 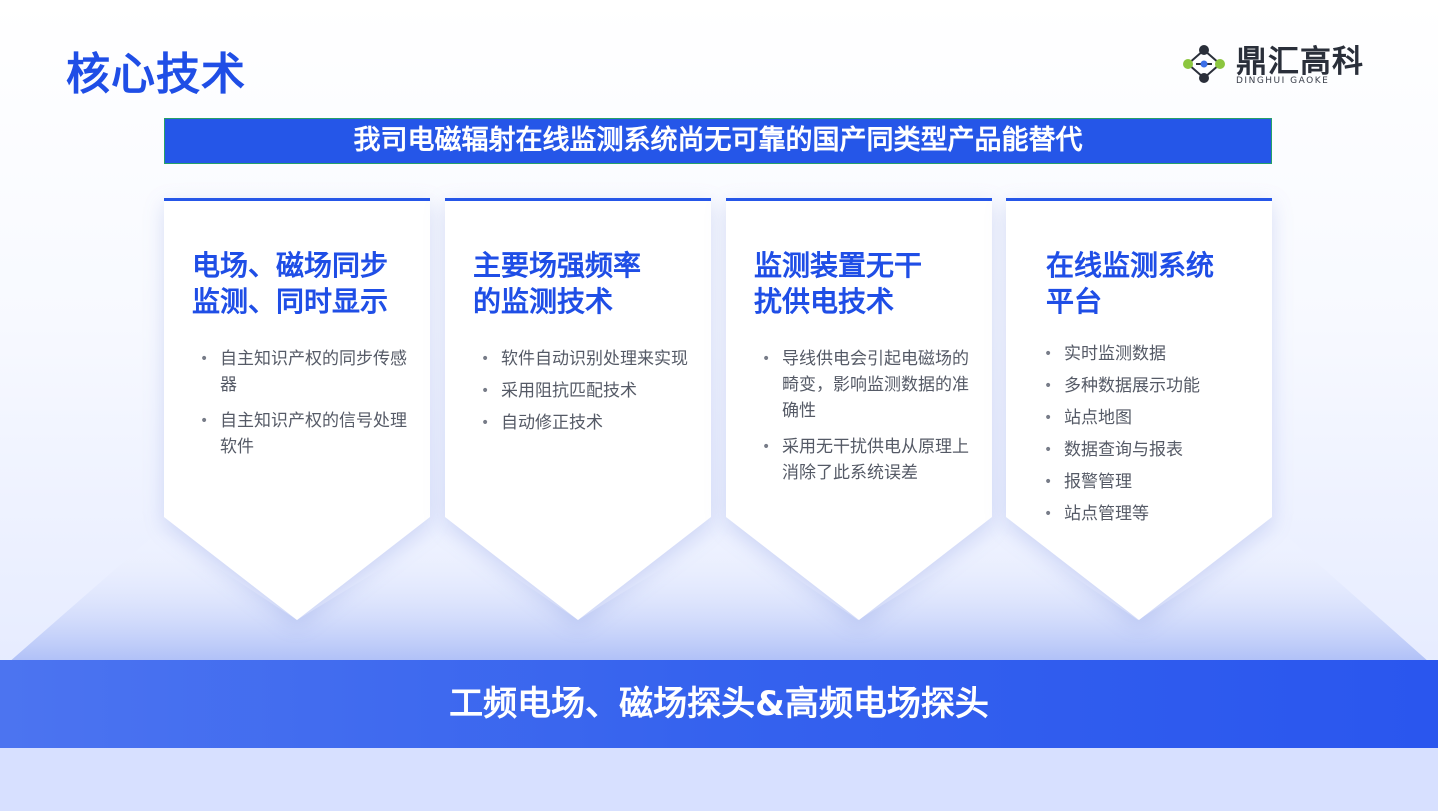 I want to click on list-item: 报警管理, so click(x=1149, y=482).